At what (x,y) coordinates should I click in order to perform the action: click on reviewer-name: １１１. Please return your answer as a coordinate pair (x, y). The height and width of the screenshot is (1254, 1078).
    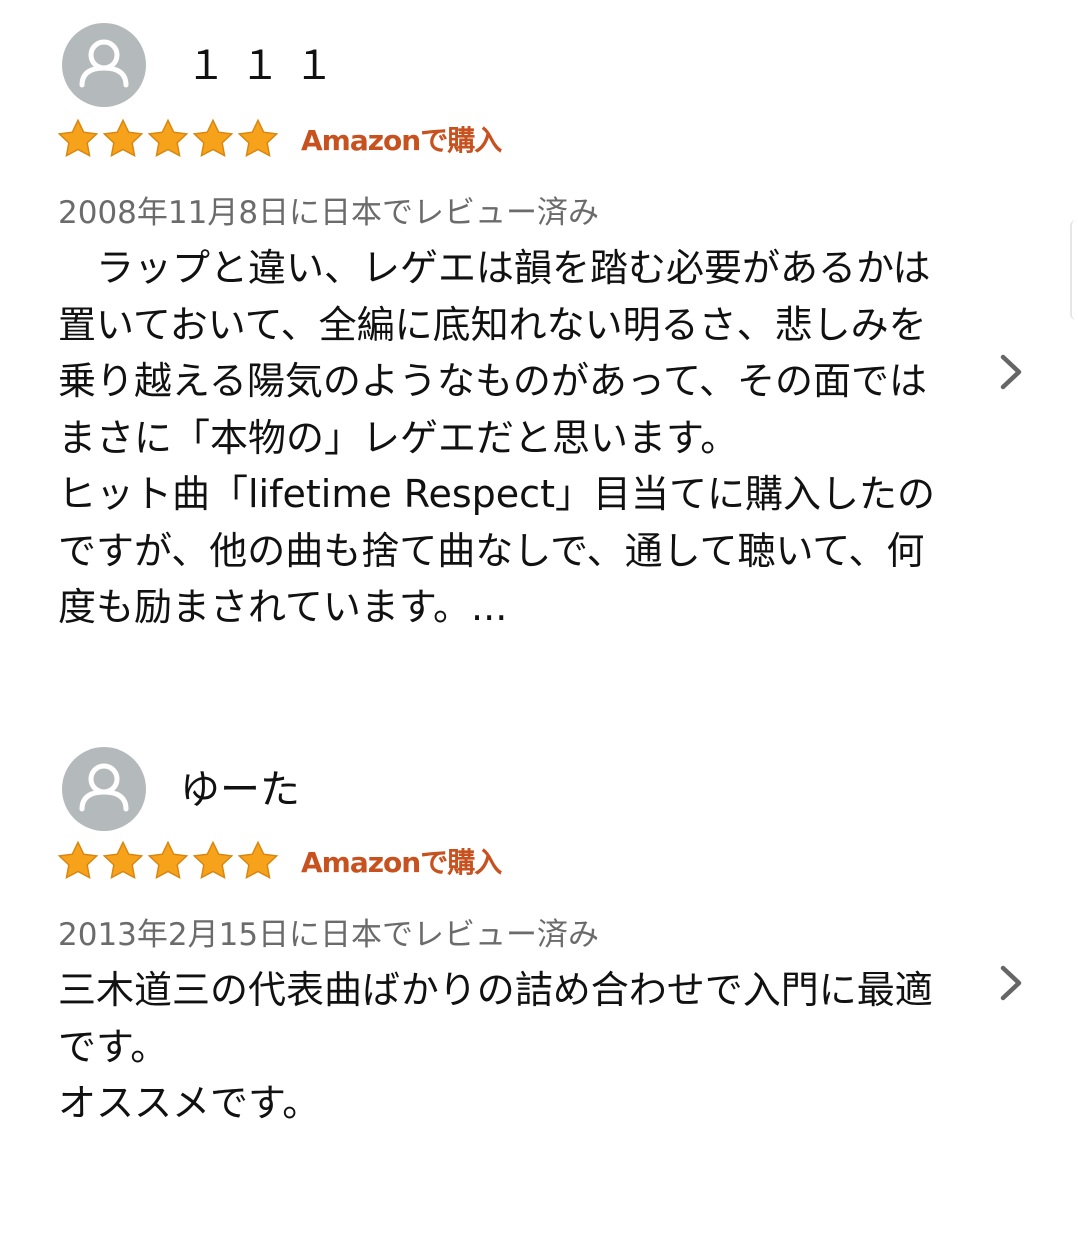
    Looking at the image, I should click on (267, 66).